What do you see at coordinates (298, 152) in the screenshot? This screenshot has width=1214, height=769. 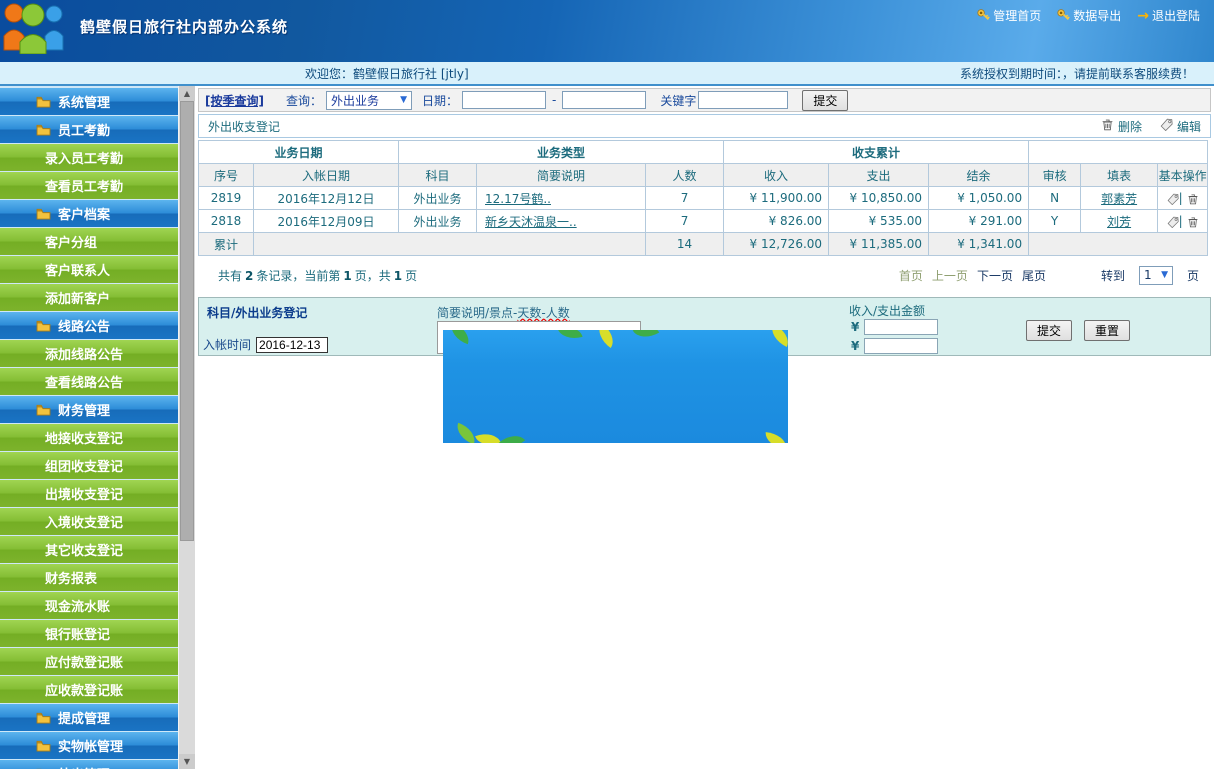 I see `group-header-business-date: 业务日期` at bounding box center [298, 152].